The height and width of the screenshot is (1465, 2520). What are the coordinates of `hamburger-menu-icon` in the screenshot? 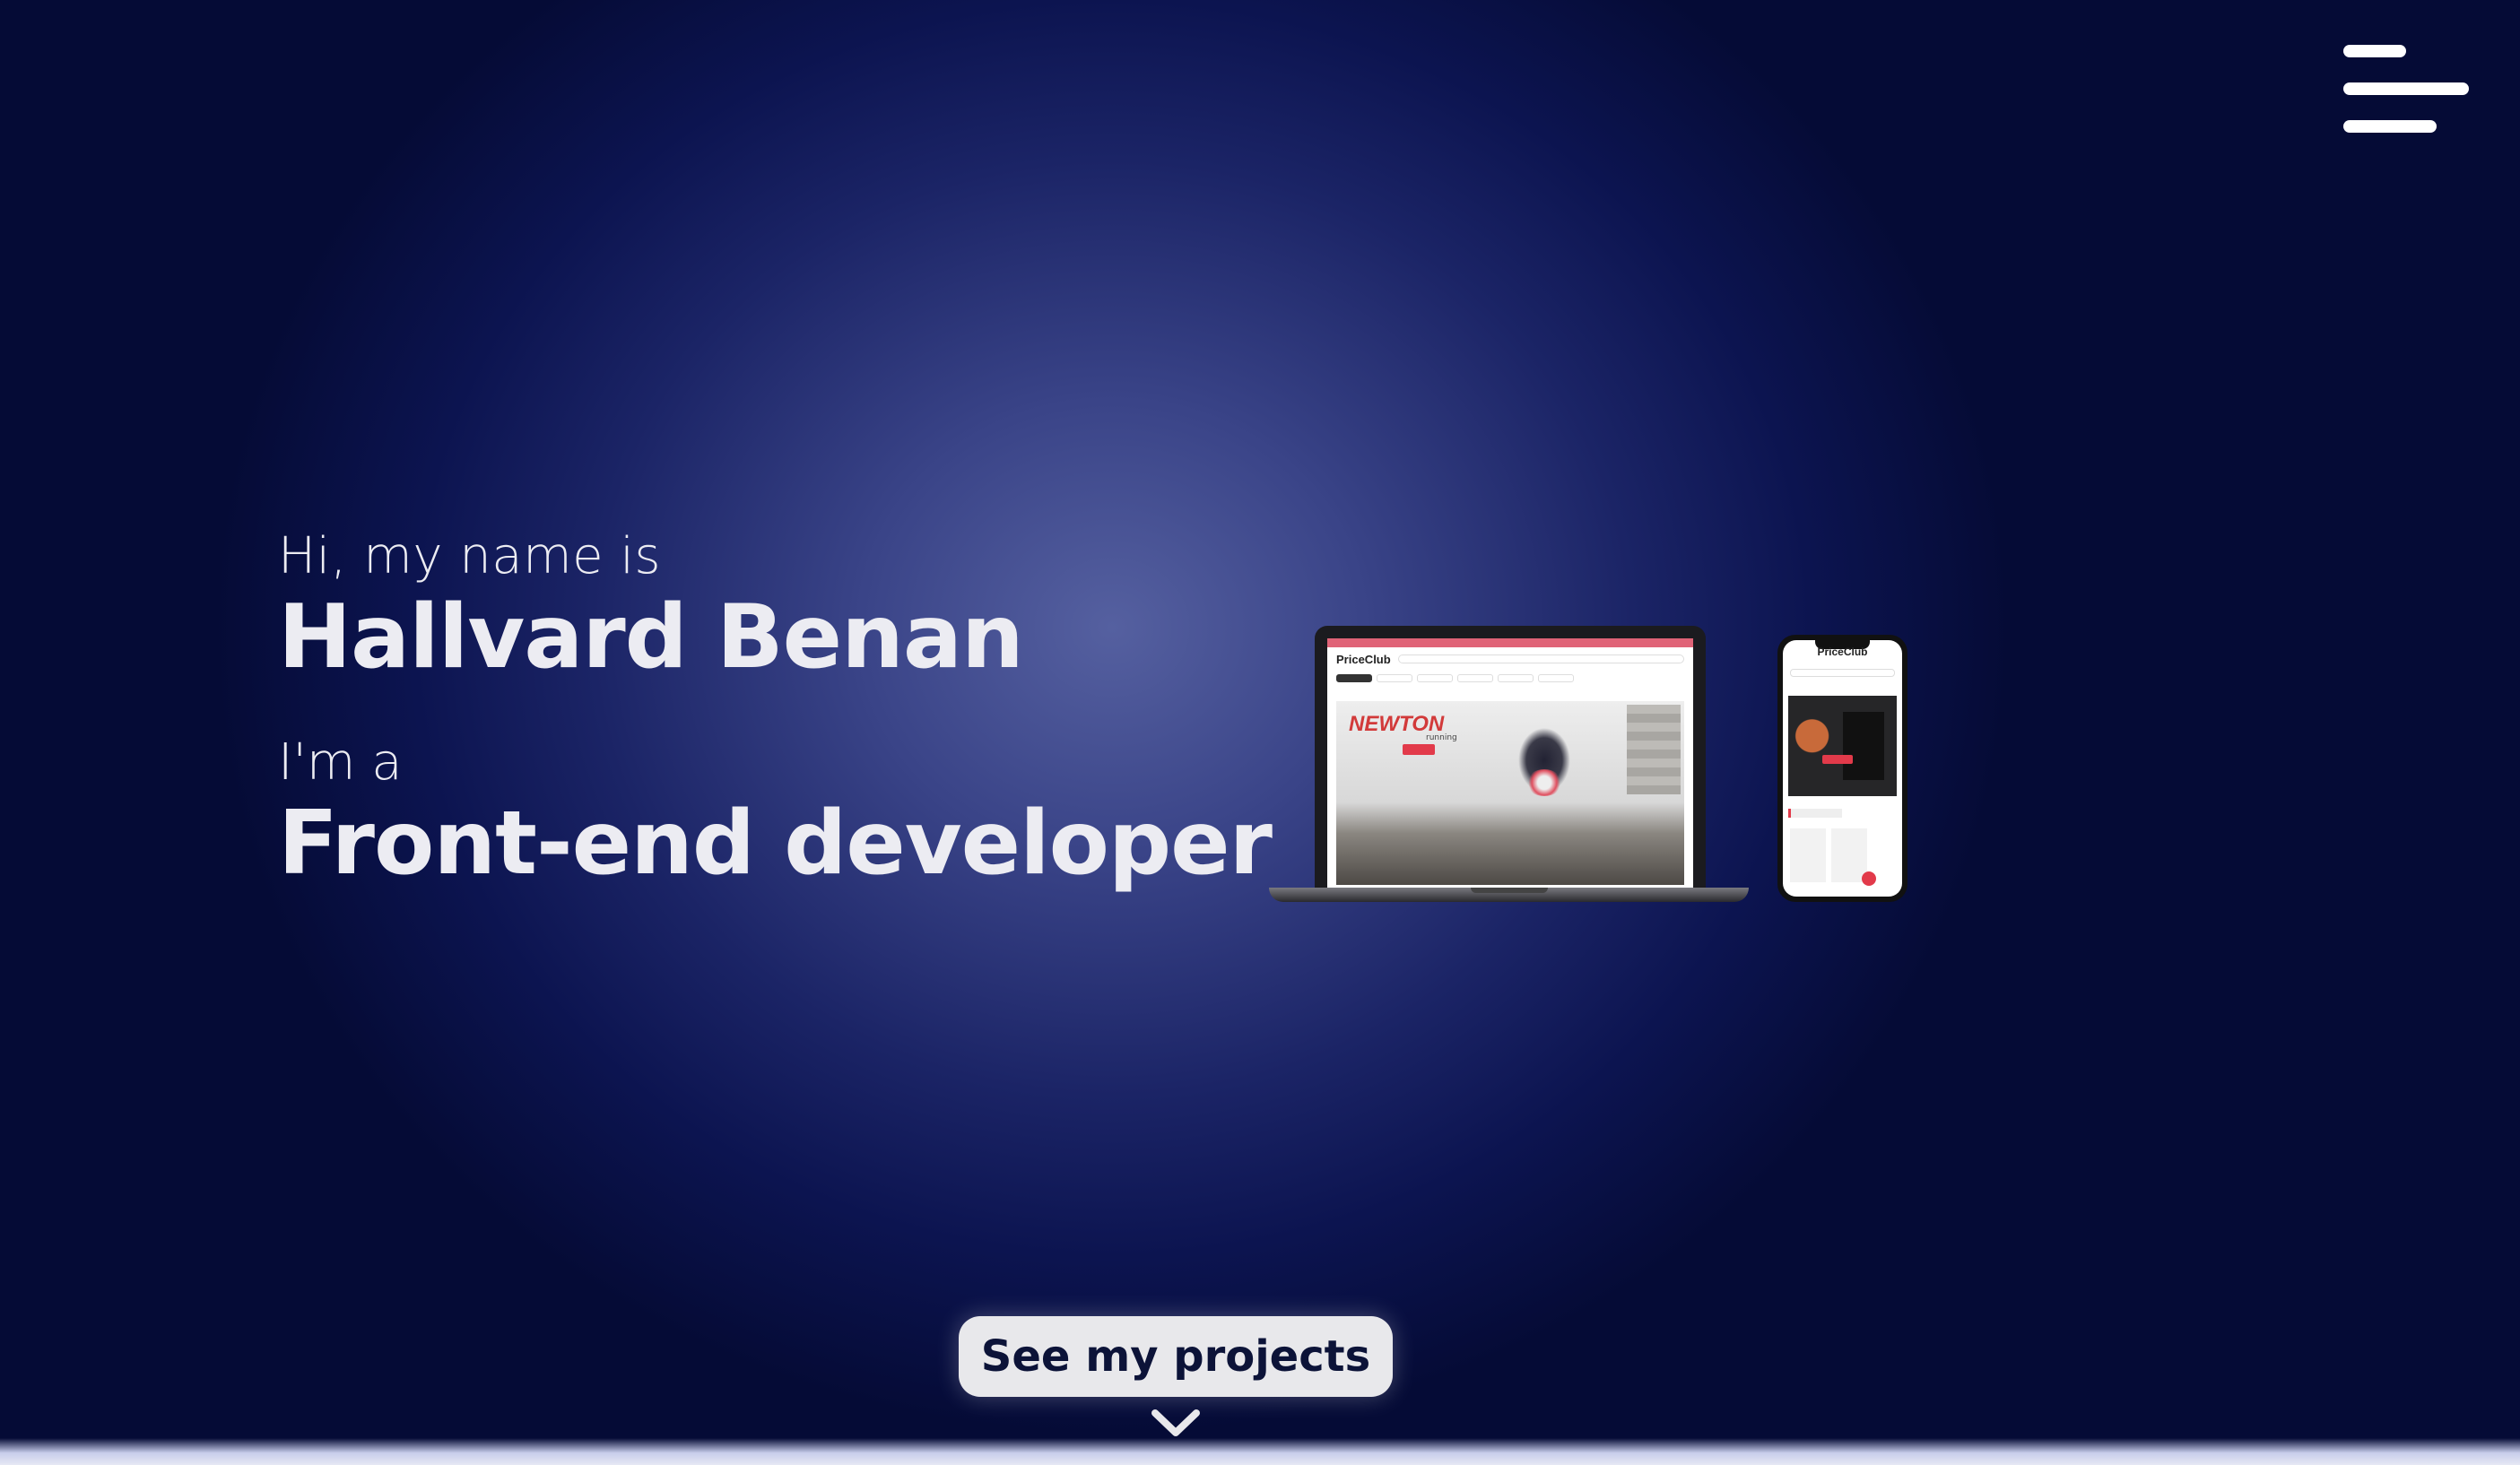 It's located at (2403, 88).